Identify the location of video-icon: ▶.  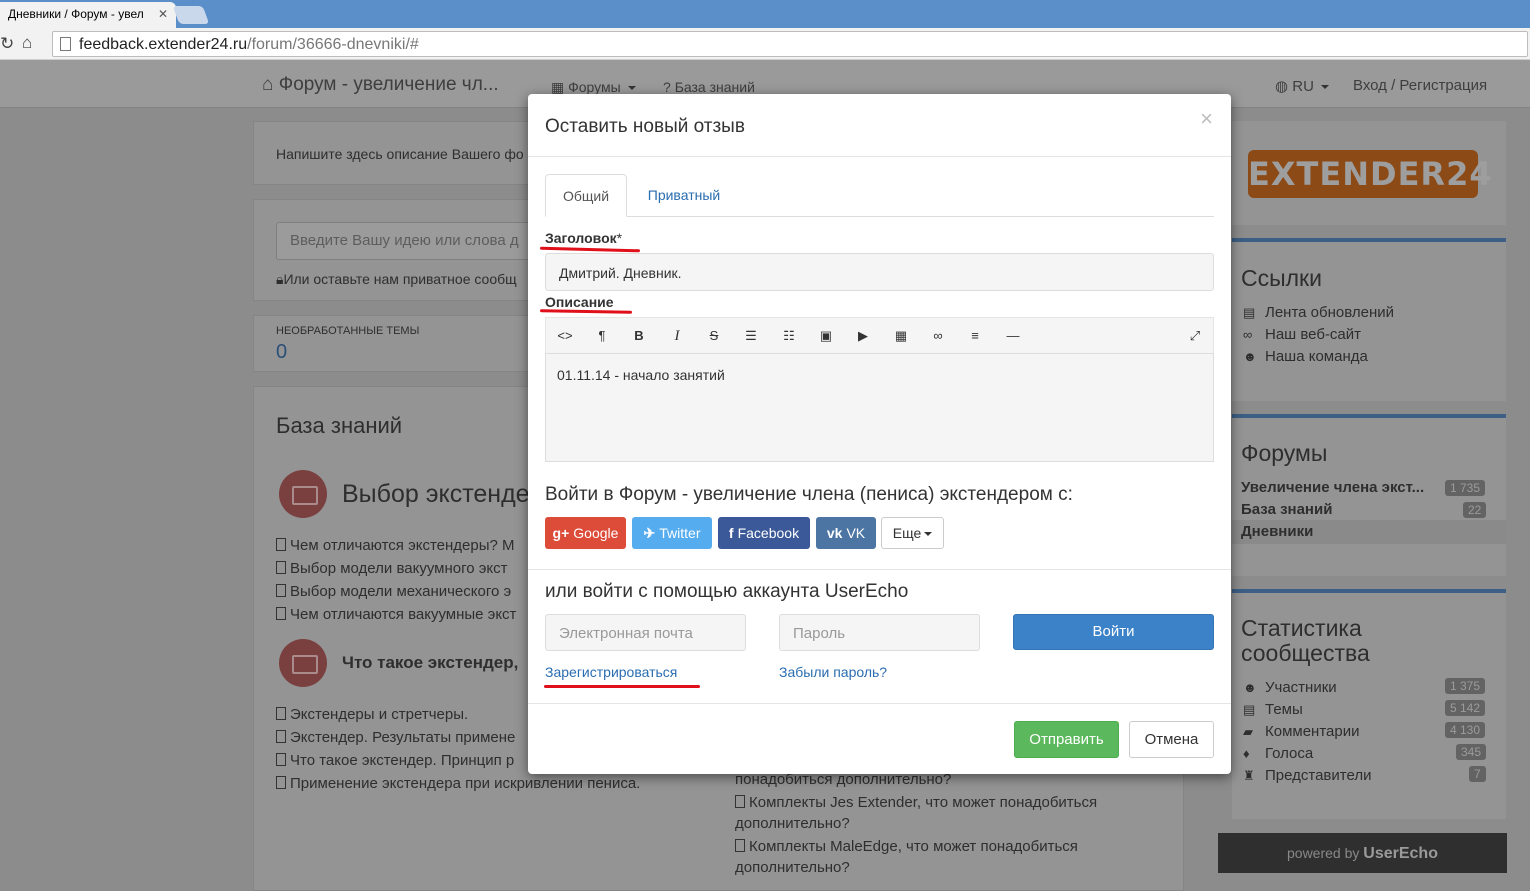
(863, 336).